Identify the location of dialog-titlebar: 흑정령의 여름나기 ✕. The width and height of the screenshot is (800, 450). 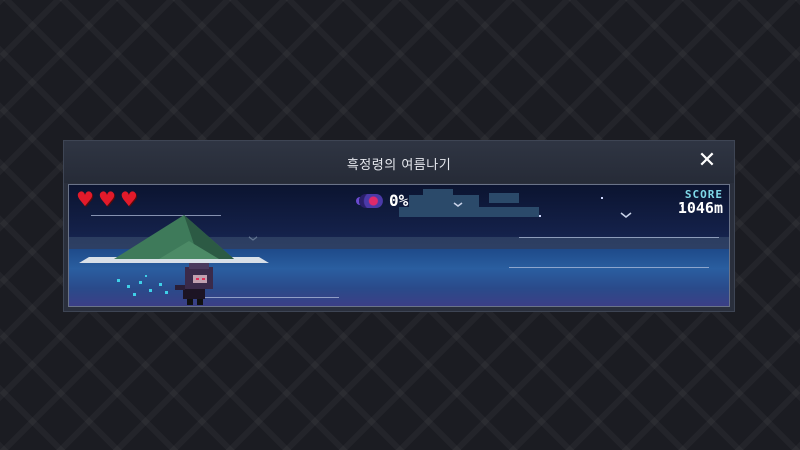
(399, 162).